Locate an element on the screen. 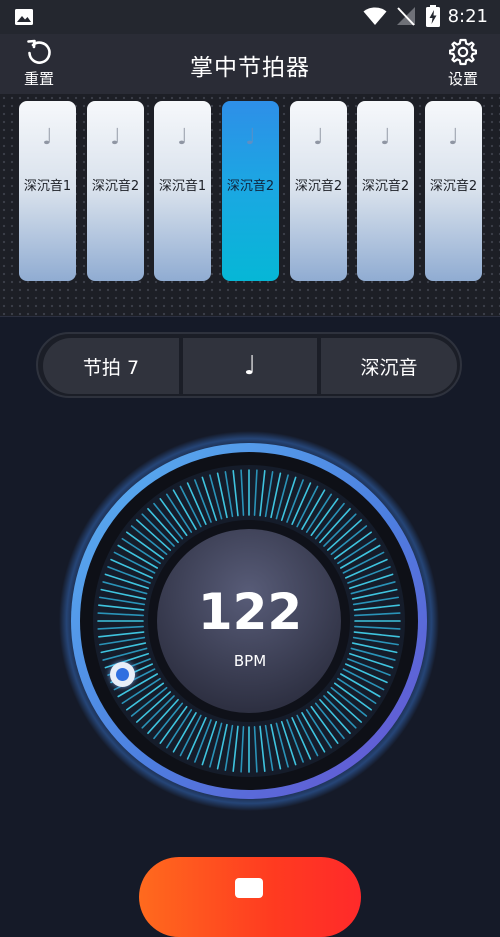  start-stop-button is located at coordinates (250, 897).